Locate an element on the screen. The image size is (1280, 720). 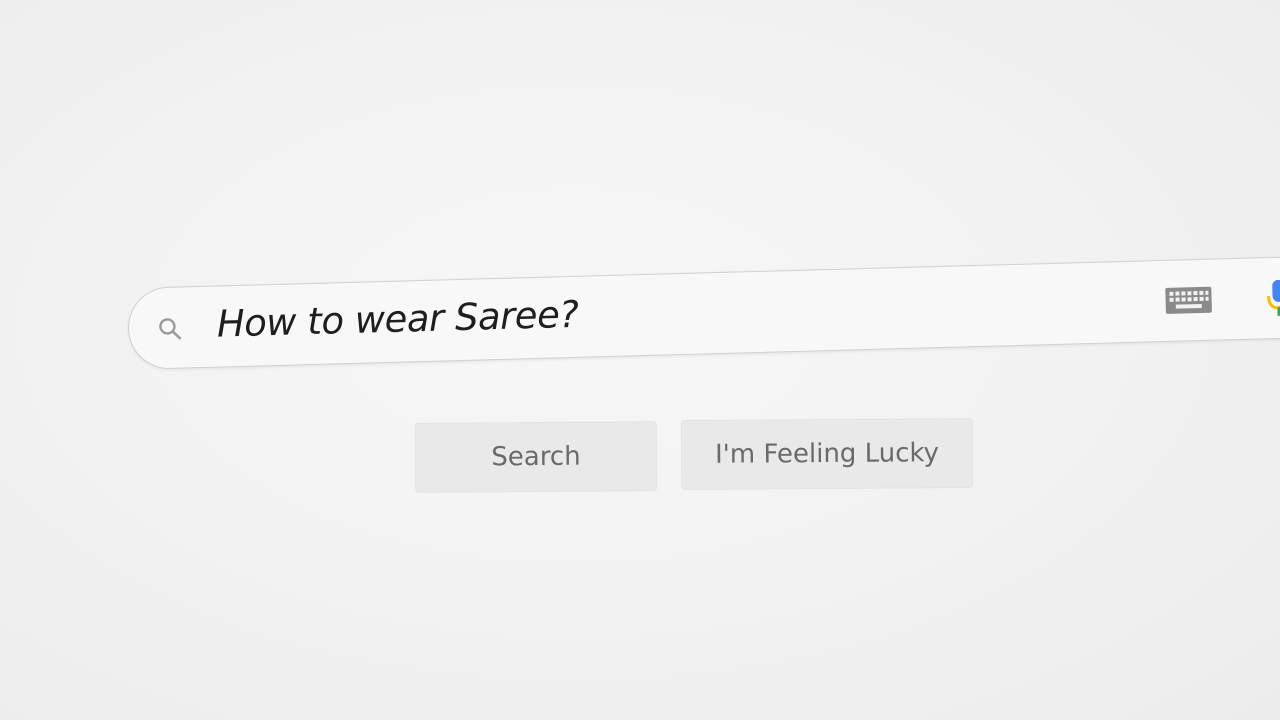
search-box: How to wear Saree? is located at coordinates (703, 312).